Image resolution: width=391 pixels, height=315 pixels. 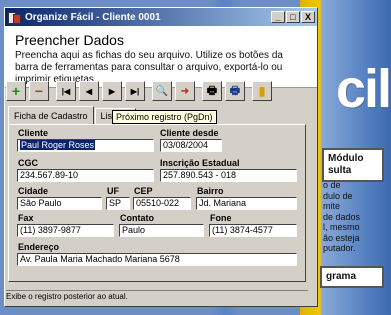 I want to click on bg-line: mite, so click(x=332, y=206).